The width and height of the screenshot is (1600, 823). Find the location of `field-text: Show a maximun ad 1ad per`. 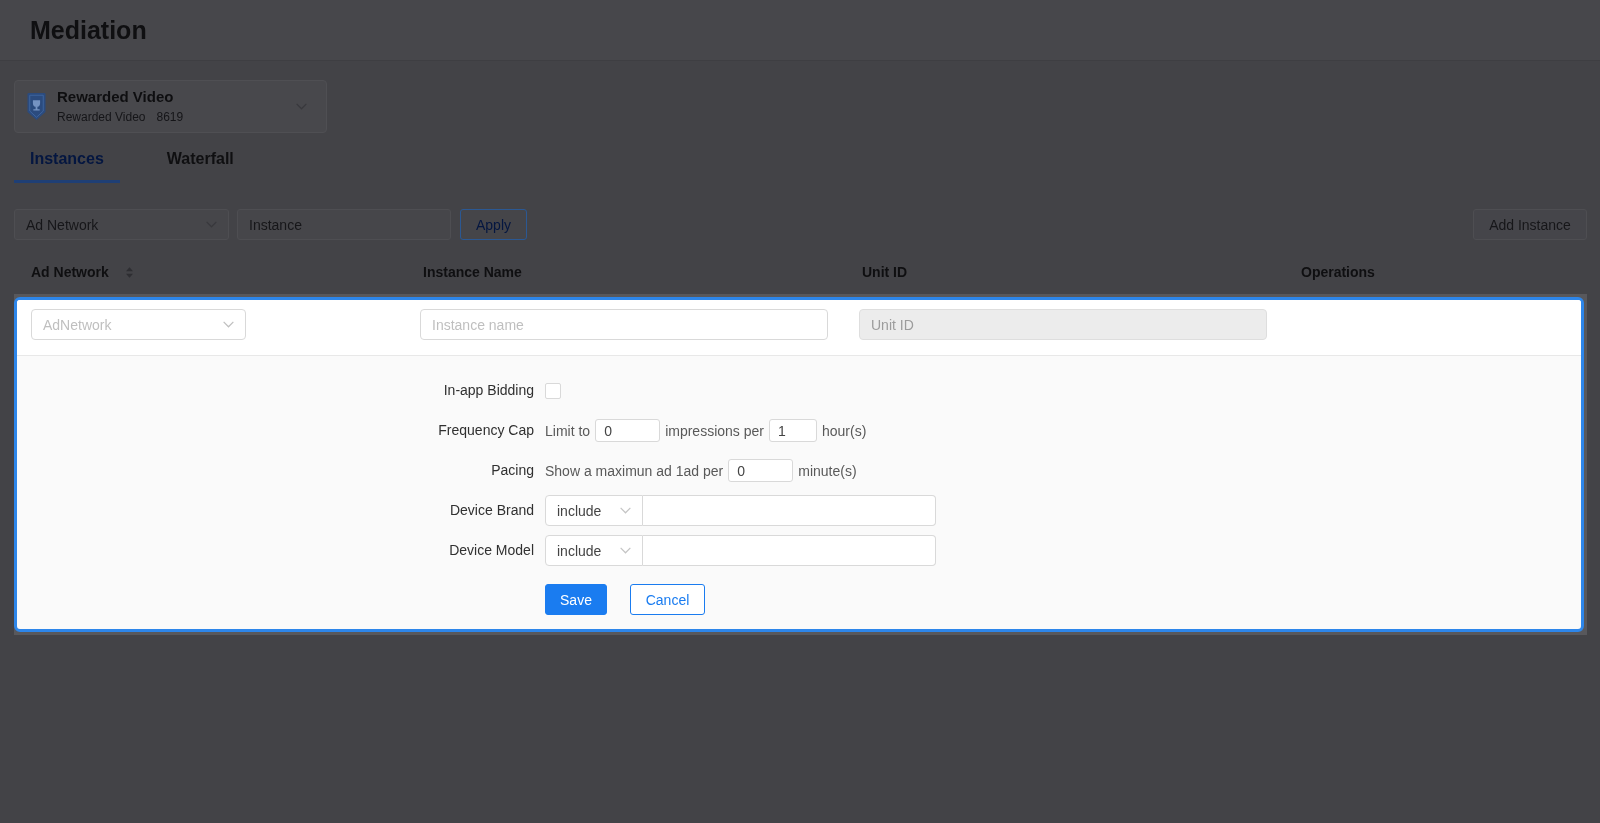

field-text: Show a maximun ad 1ad per is located at coordinates (634, 470).